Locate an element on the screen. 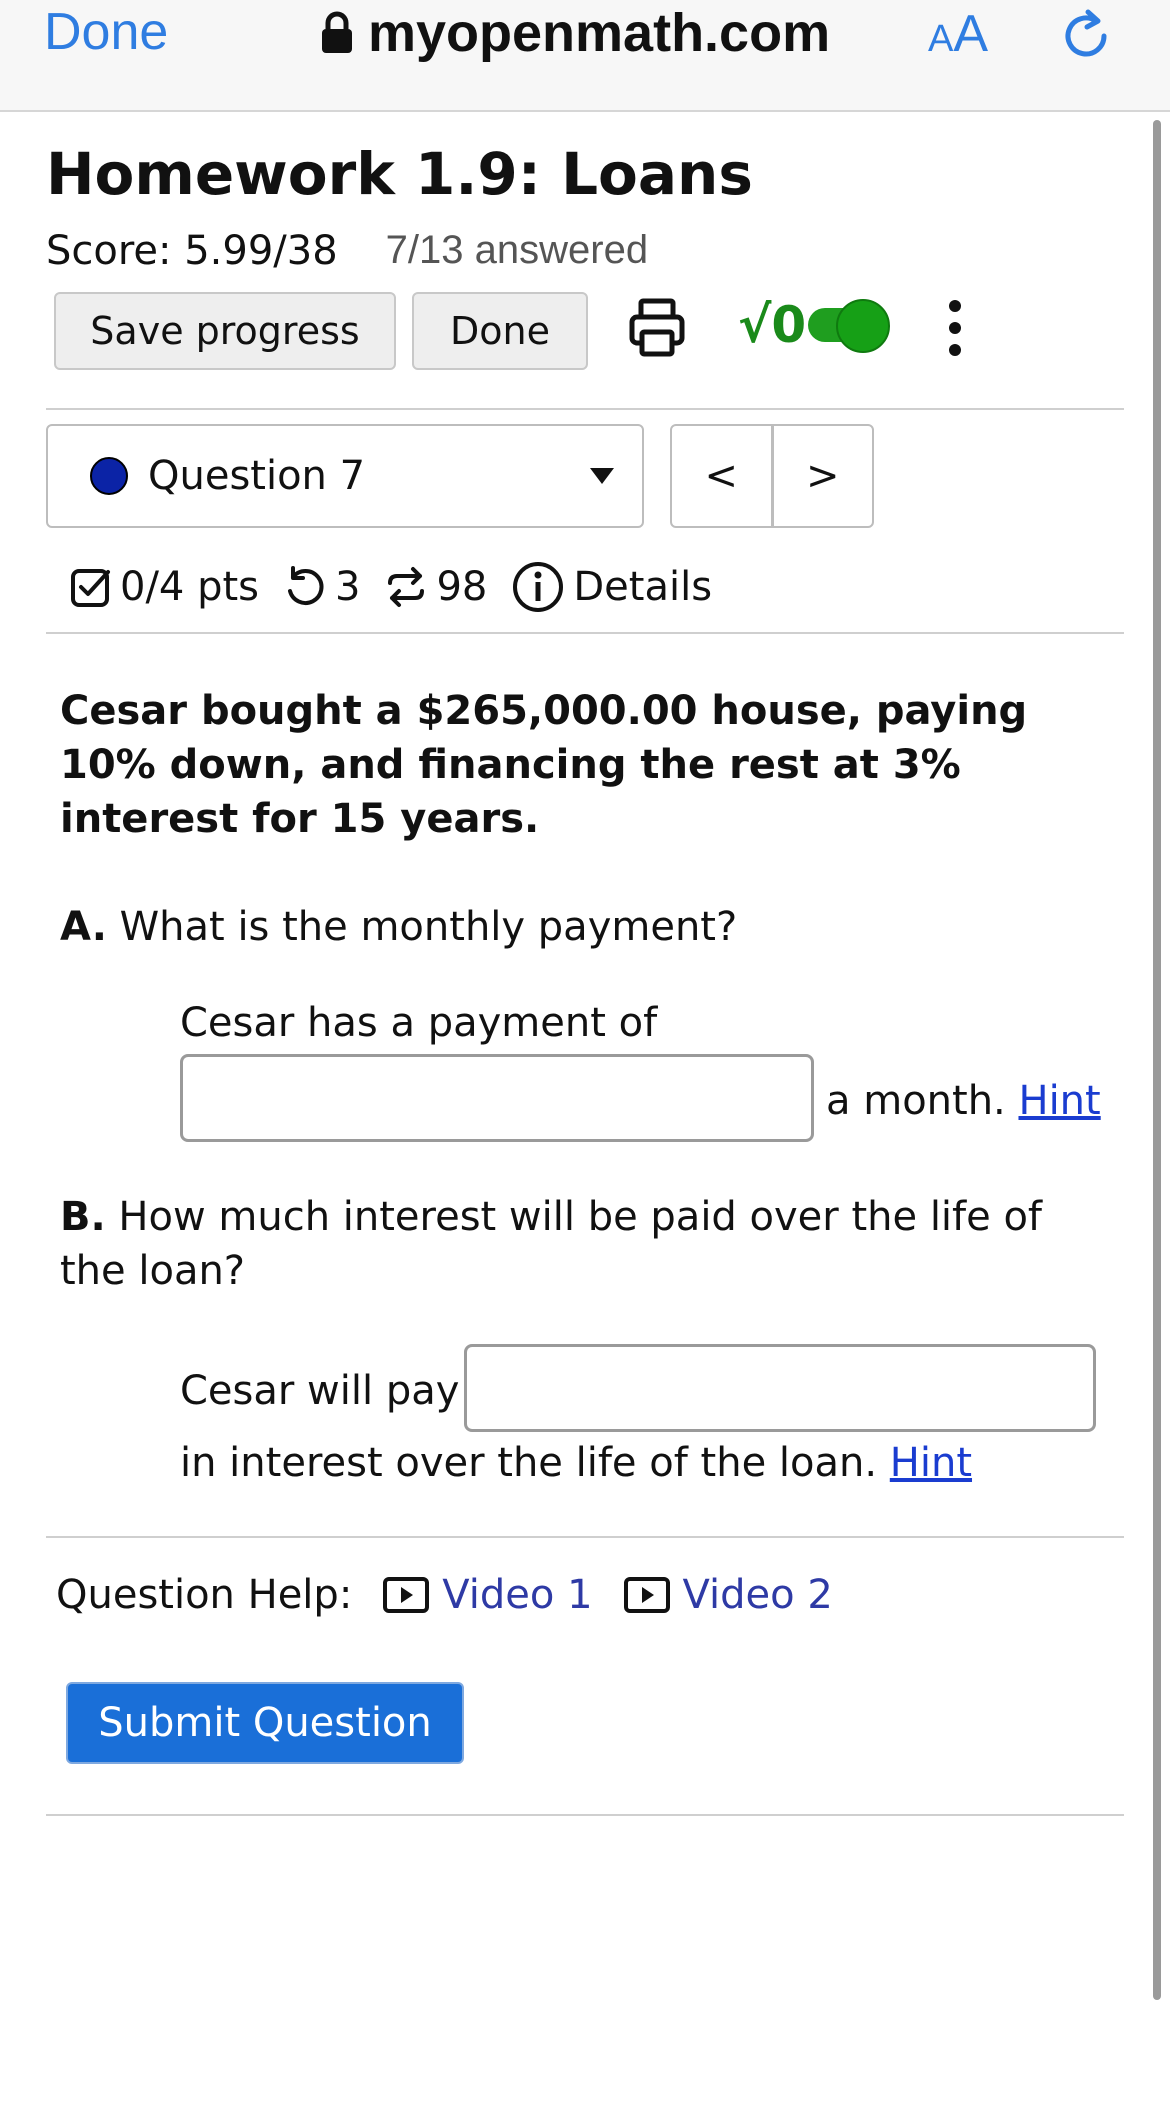  next-question-button: > is located at coordinates (823, 476).